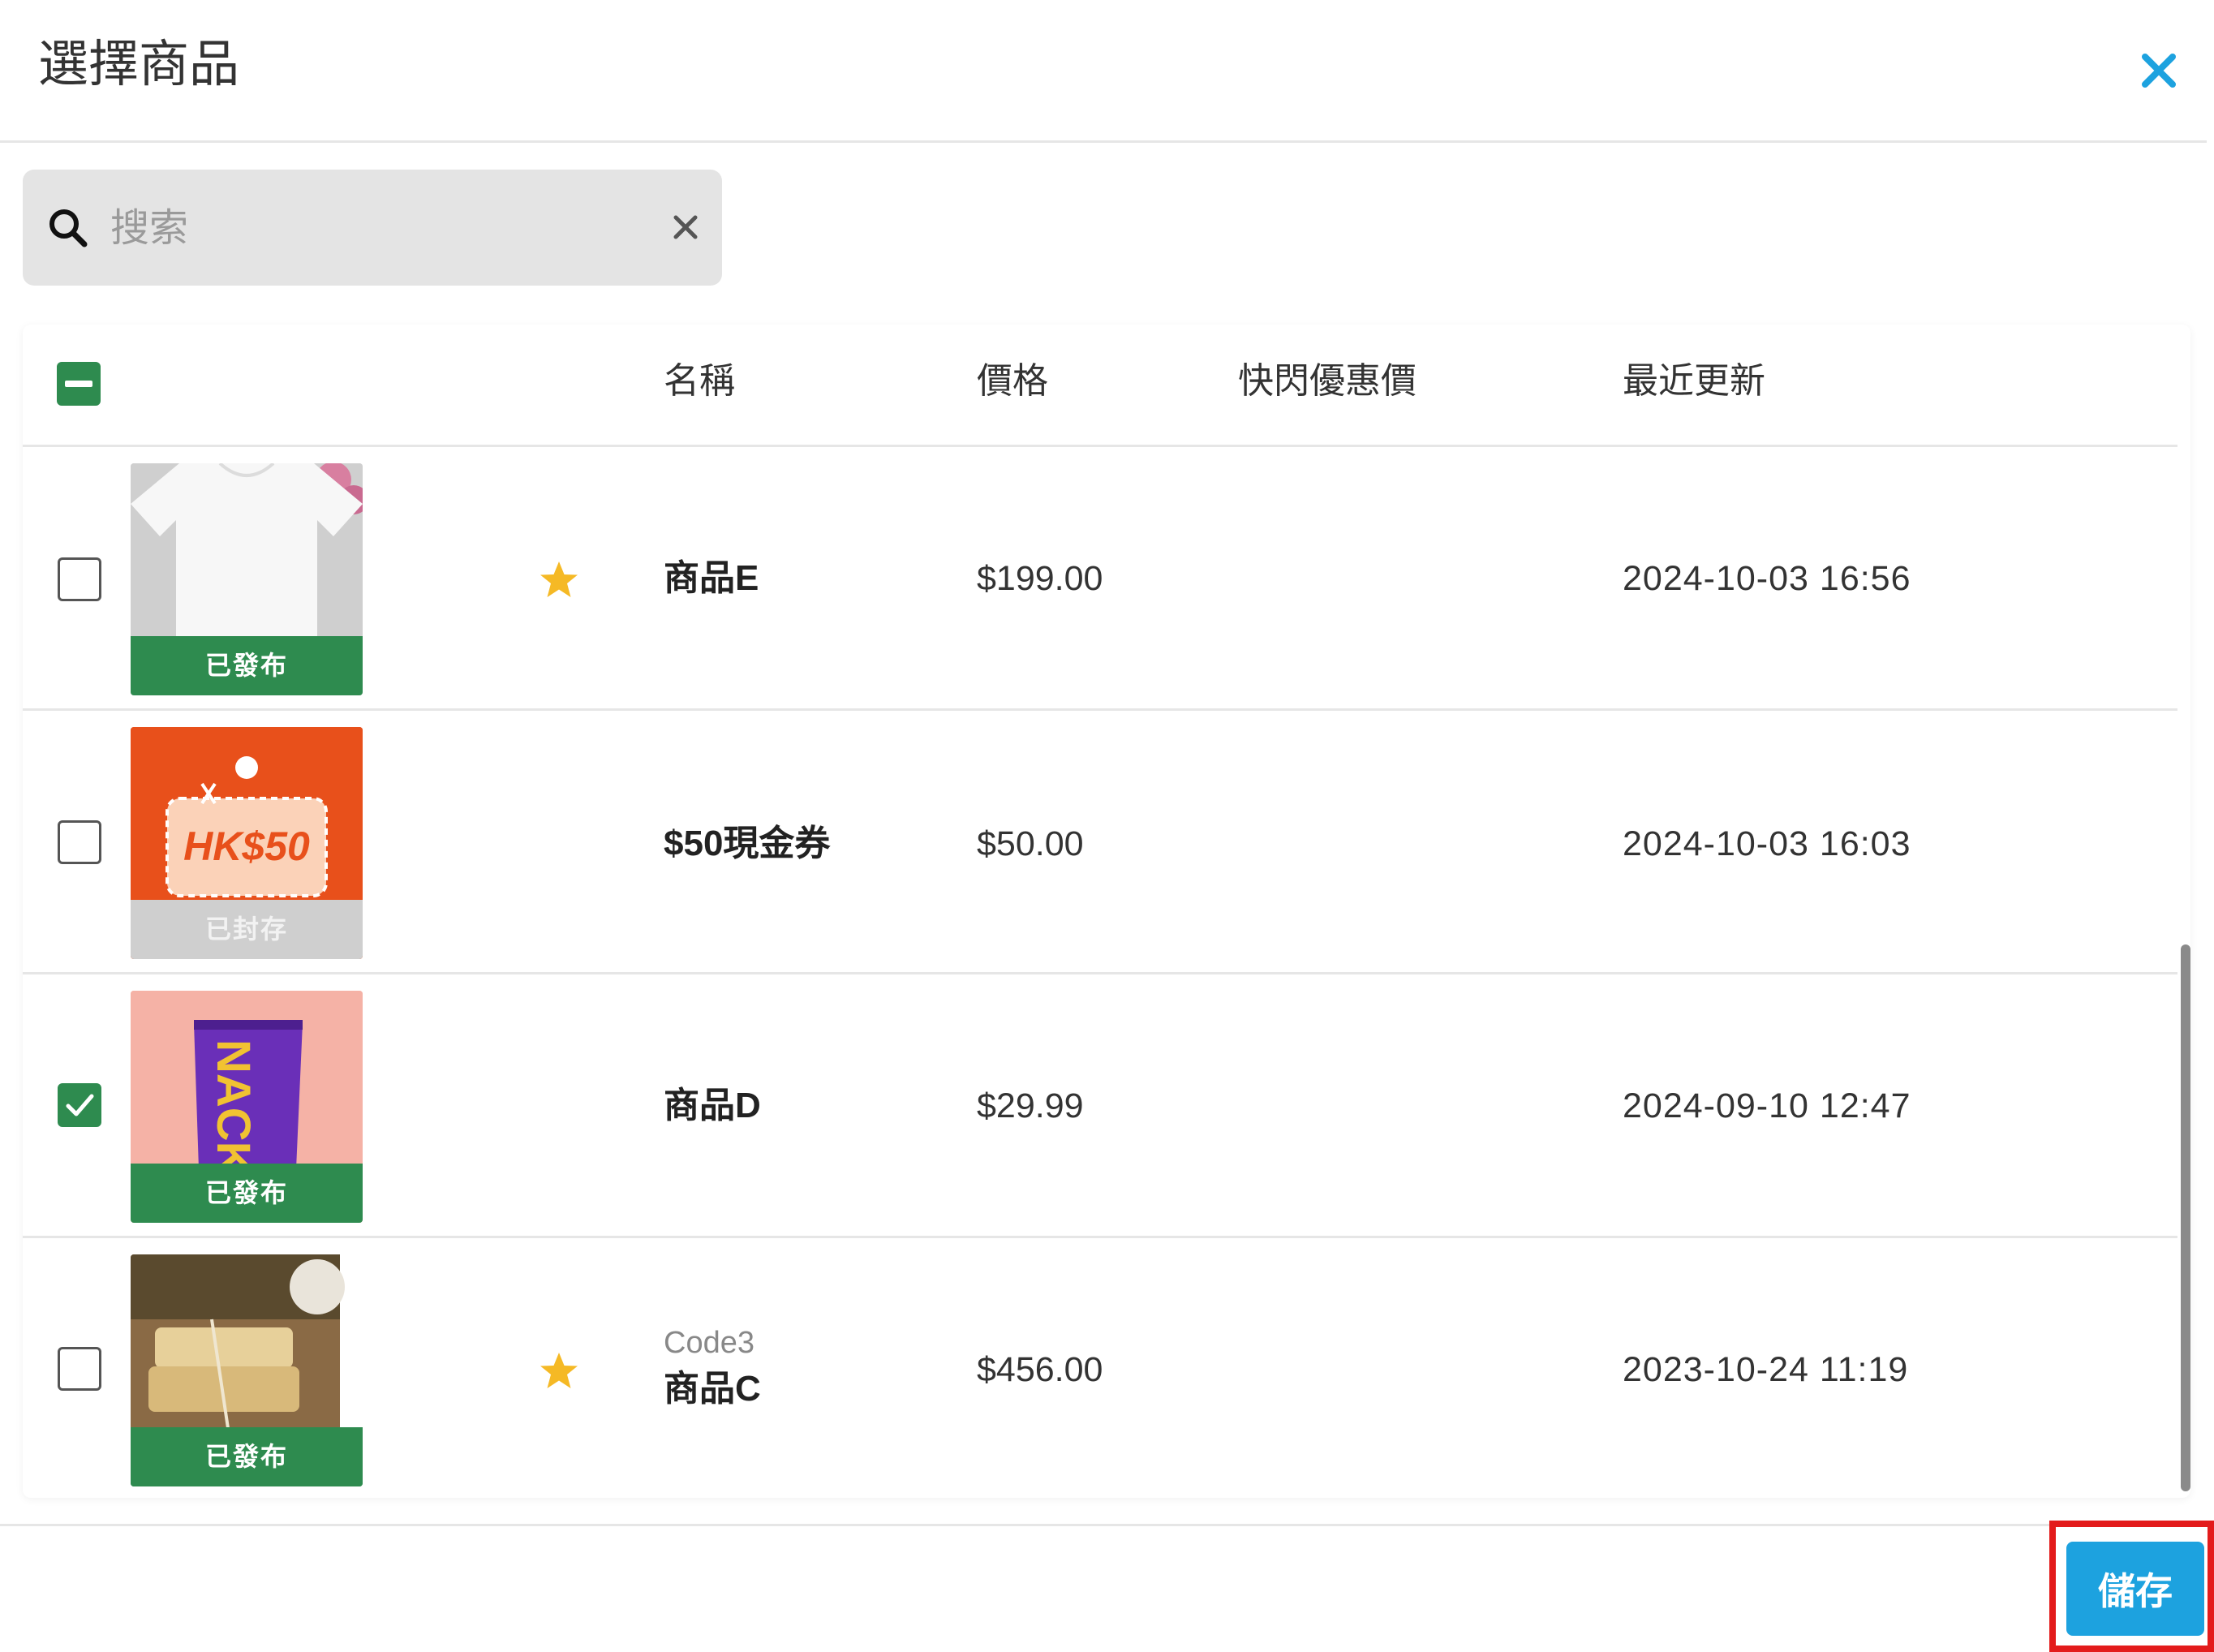  Describe the element at coordinates (747, 843) in the screenshot. I see `product-name: $50現金券` at that location.